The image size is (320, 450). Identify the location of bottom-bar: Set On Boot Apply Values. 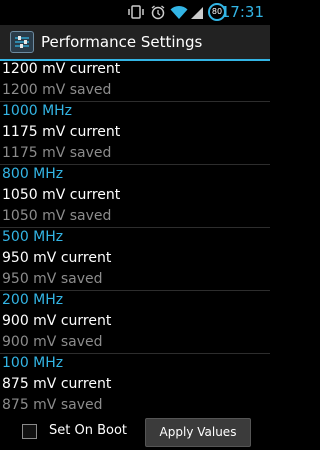
(135, 432).